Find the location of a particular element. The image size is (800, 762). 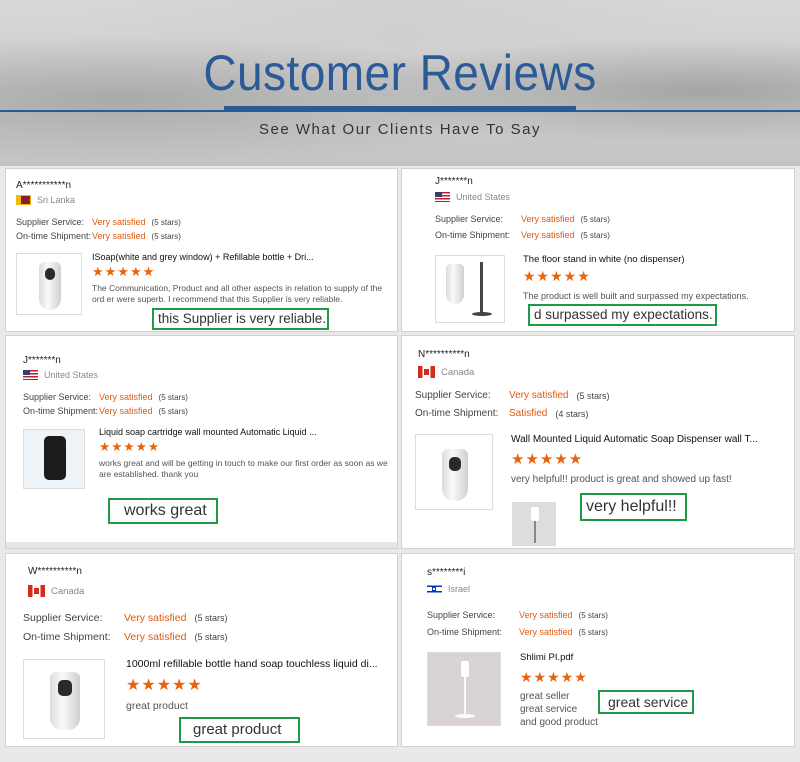

reviewer-country: Sri Lanka is located at coordinates (45, 200).